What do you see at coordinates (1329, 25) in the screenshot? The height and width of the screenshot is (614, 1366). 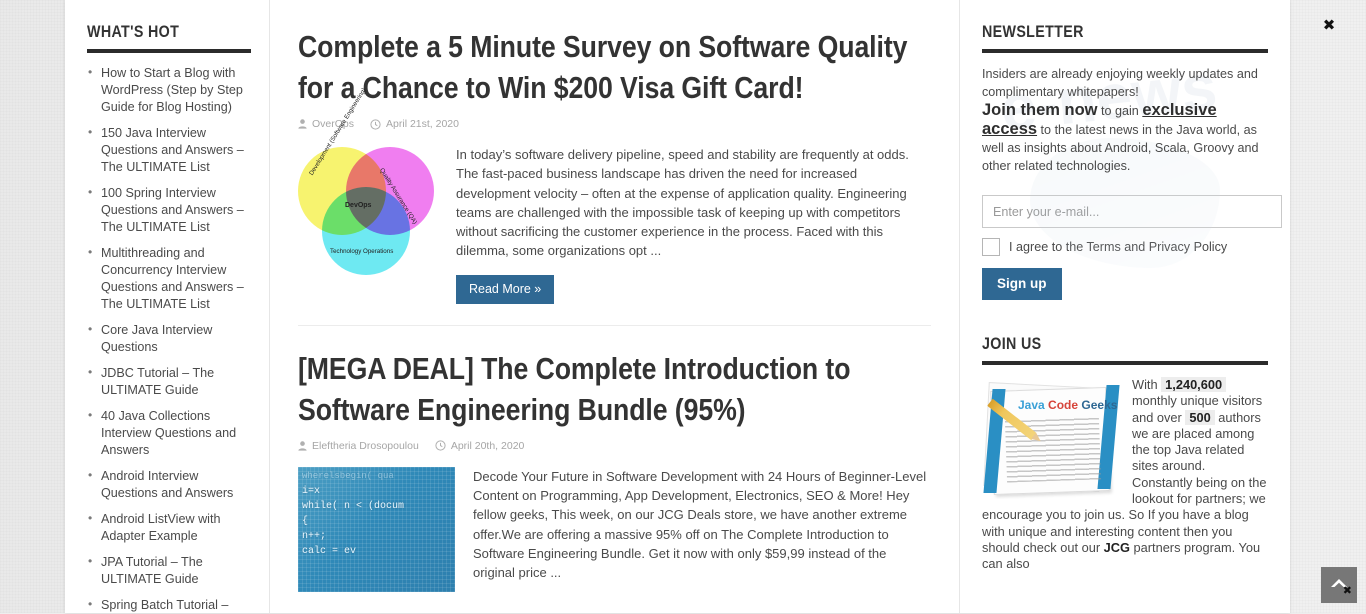 I see `close-button: ✖` at bounding box center [1329, 25].